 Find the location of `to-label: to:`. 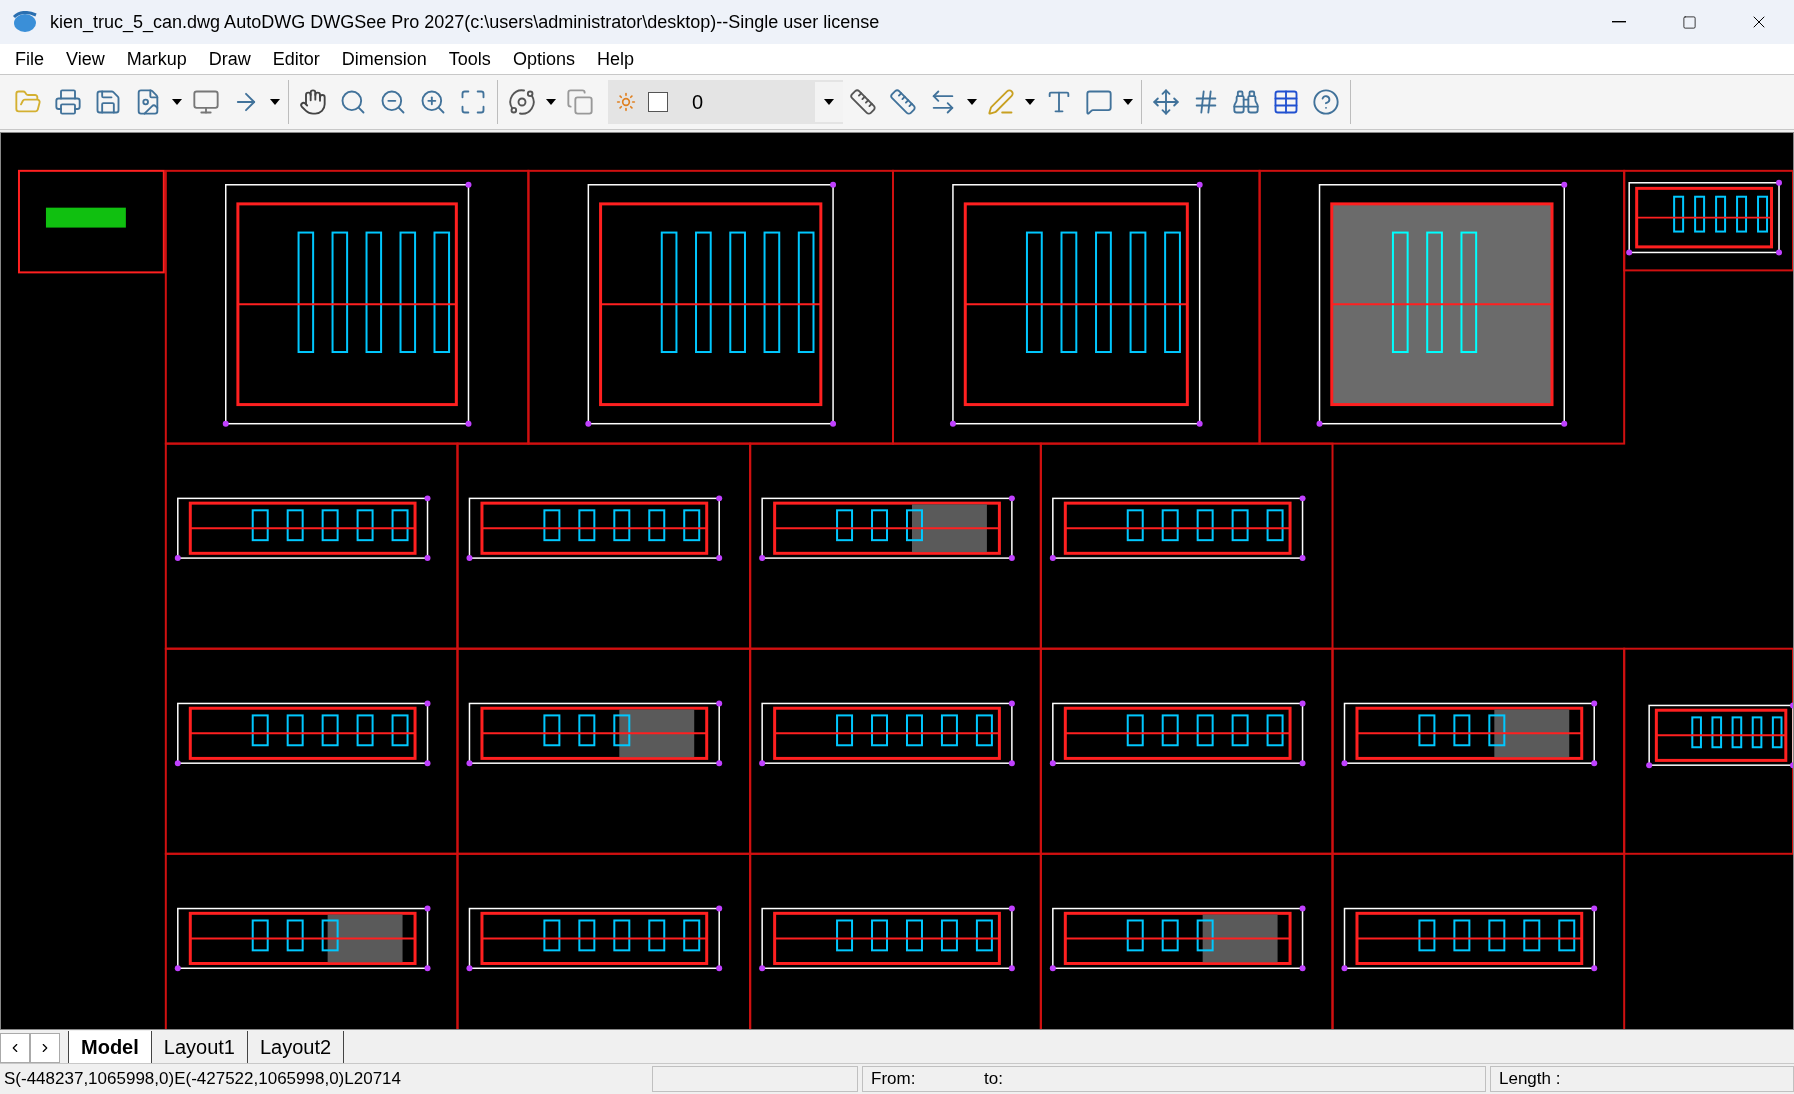

to-label: to: is located at coordinates (993, 1079).